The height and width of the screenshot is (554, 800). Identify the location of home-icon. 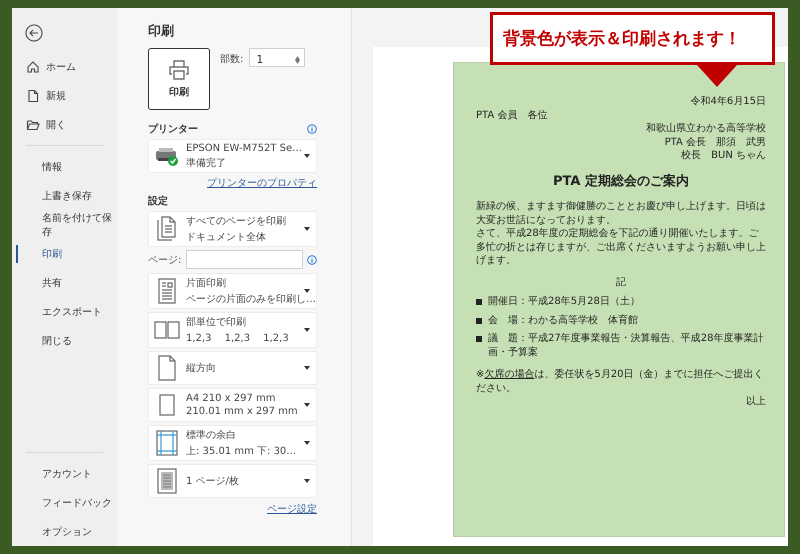
(33, 67).